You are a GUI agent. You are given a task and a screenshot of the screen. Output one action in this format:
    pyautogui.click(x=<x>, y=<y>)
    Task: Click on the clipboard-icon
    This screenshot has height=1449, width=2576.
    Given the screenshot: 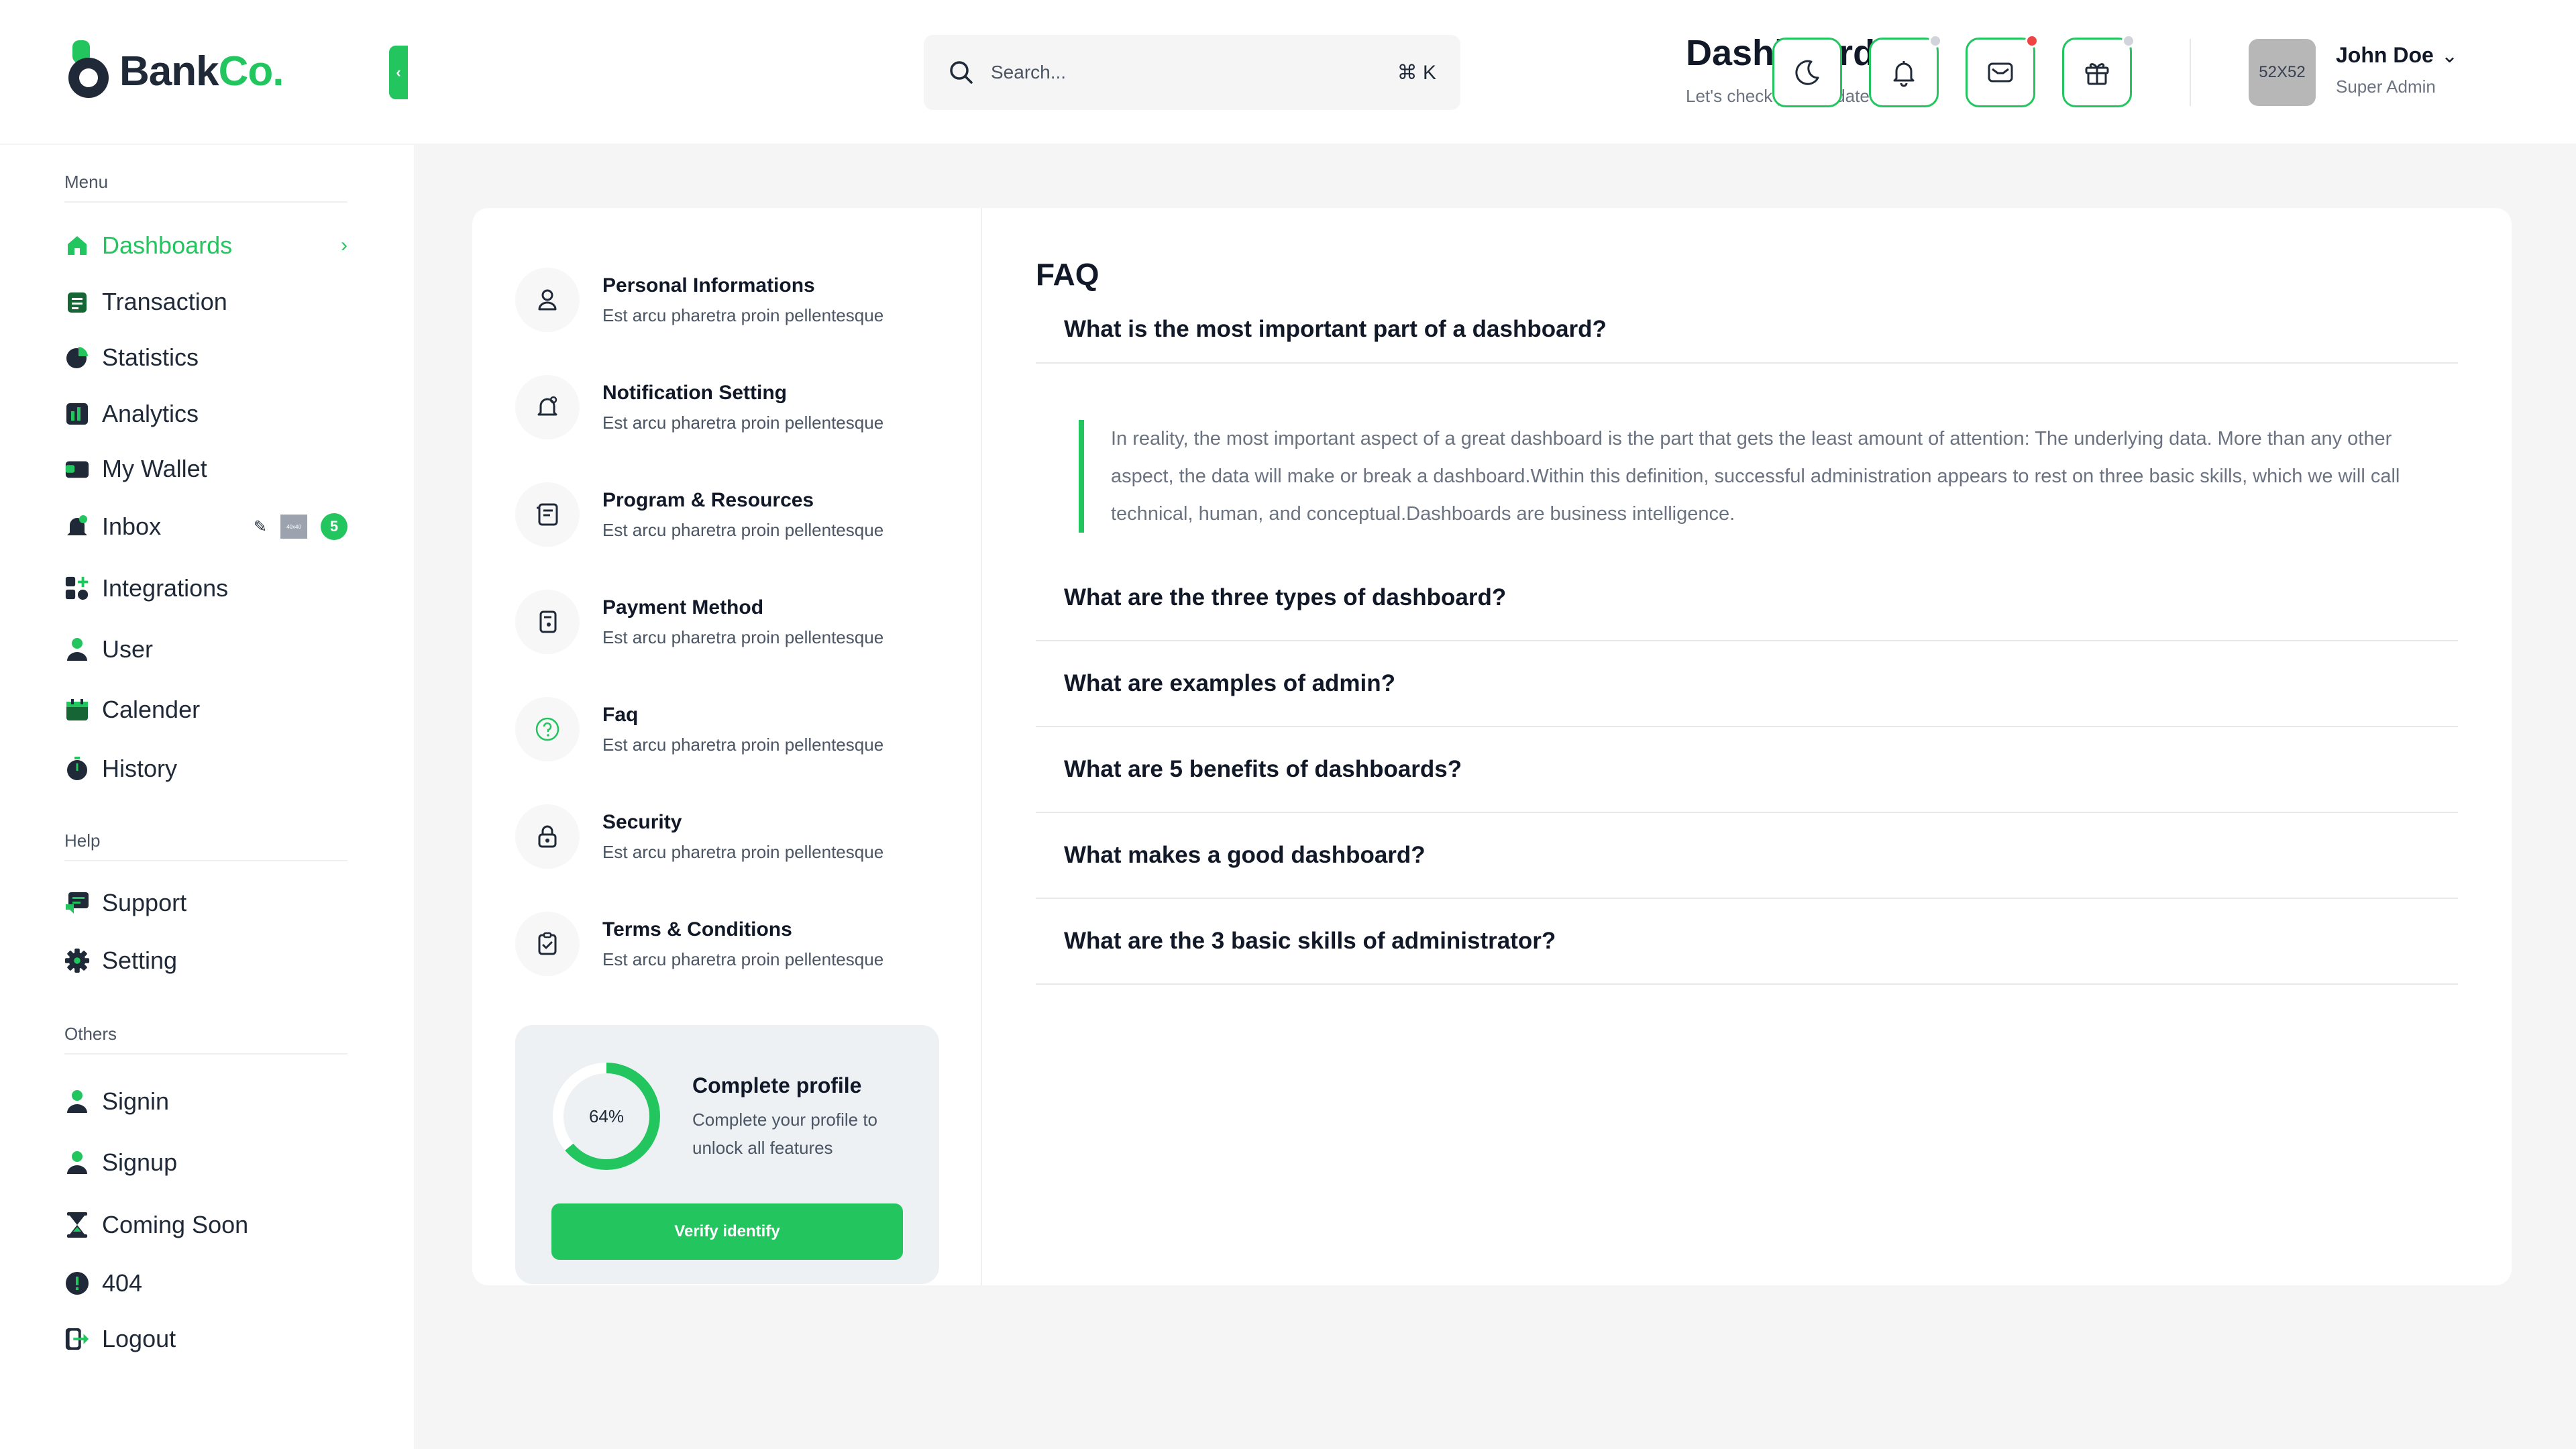 What is the action you would take?
    pyautogui.click(x=77, y=302)
    